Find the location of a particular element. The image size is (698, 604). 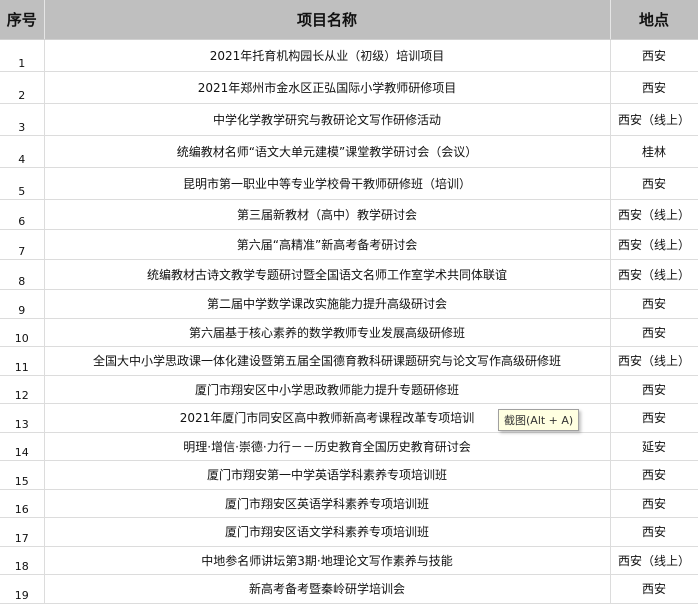

table-row: 16 厦门市翔安区英语学科素养专项培训班 西安 is located at coordinates (349, 503).